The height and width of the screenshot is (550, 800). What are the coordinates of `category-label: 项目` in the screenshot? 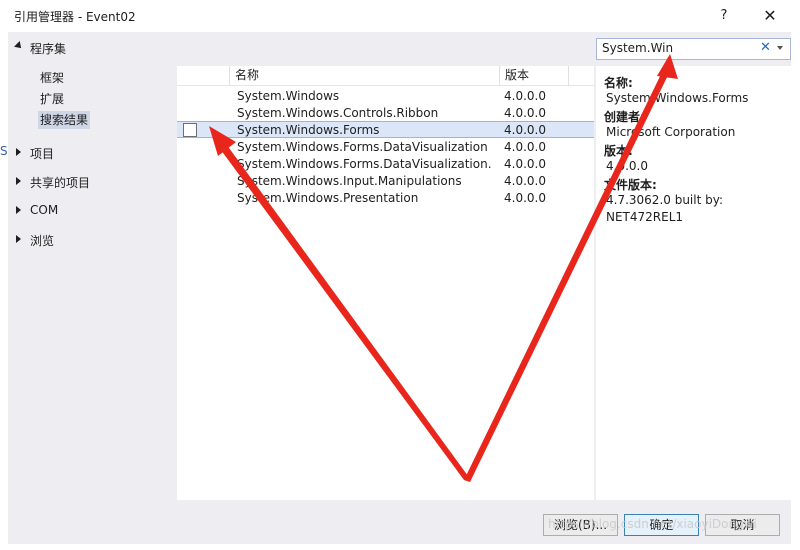 It's located at (42, 154).